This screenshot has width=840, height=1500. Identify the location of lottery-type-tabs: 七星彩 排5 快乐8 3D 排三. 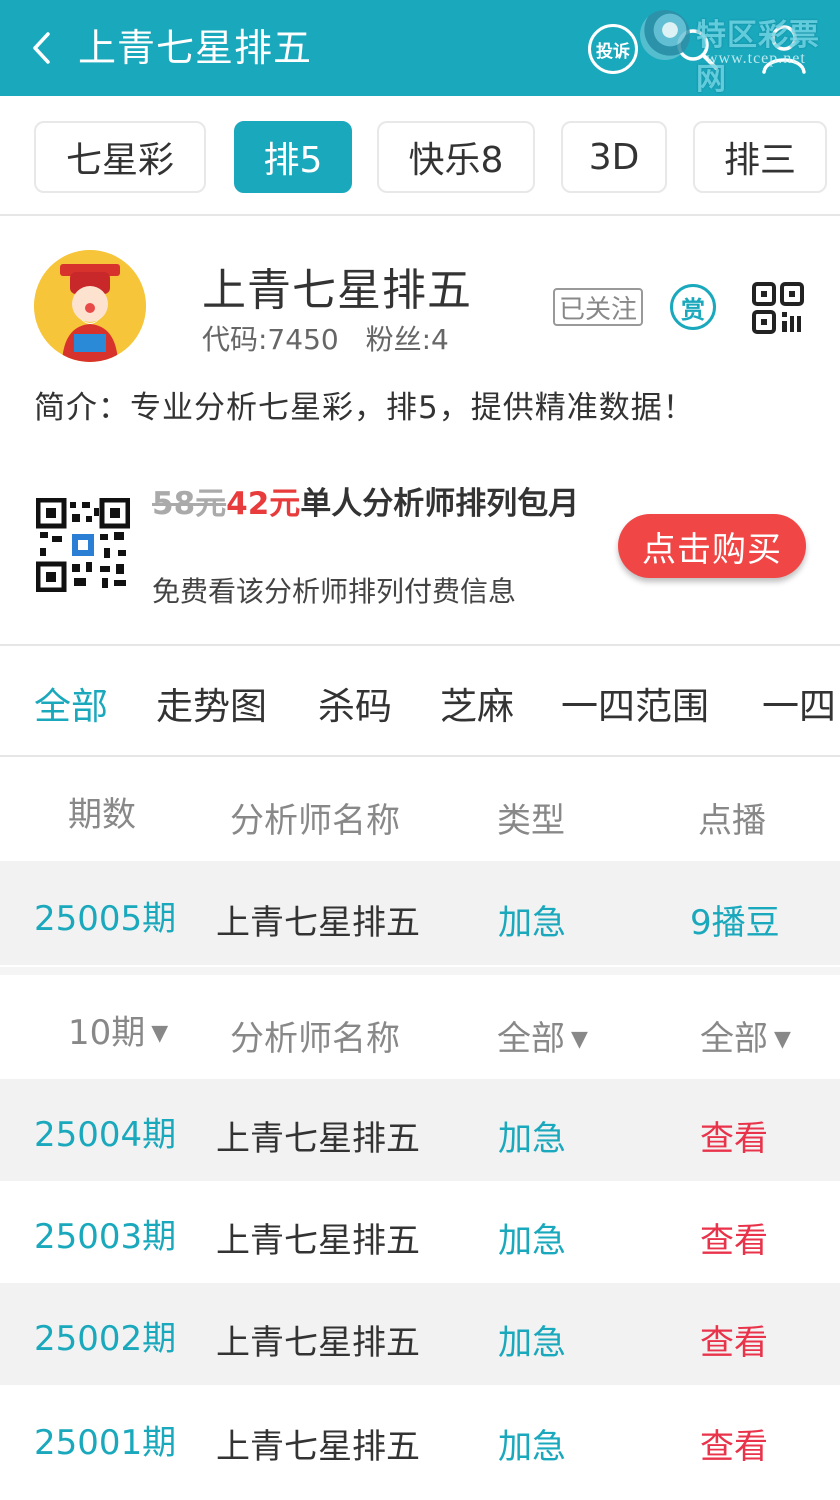
(420, 156).